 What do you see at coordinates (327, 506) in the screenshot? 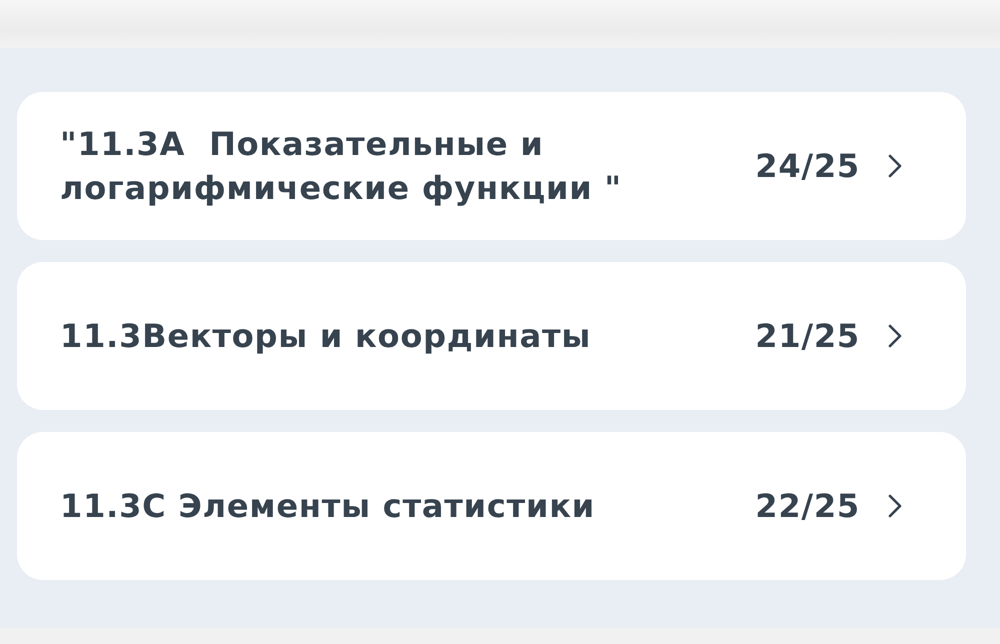
I see `topic-title: 11.3C Элементы статистики` at bounding box center [327, 506].